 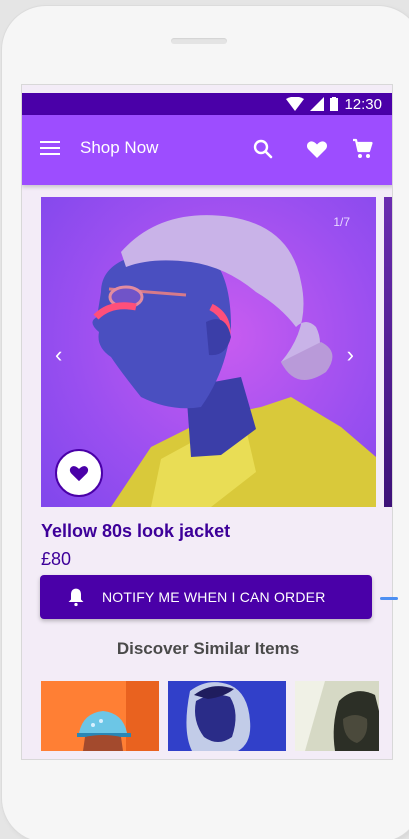 What do you see at coordinates (56, 559) in the screenshot?
I see `product-price: £80` at bounding box center [56, 559].